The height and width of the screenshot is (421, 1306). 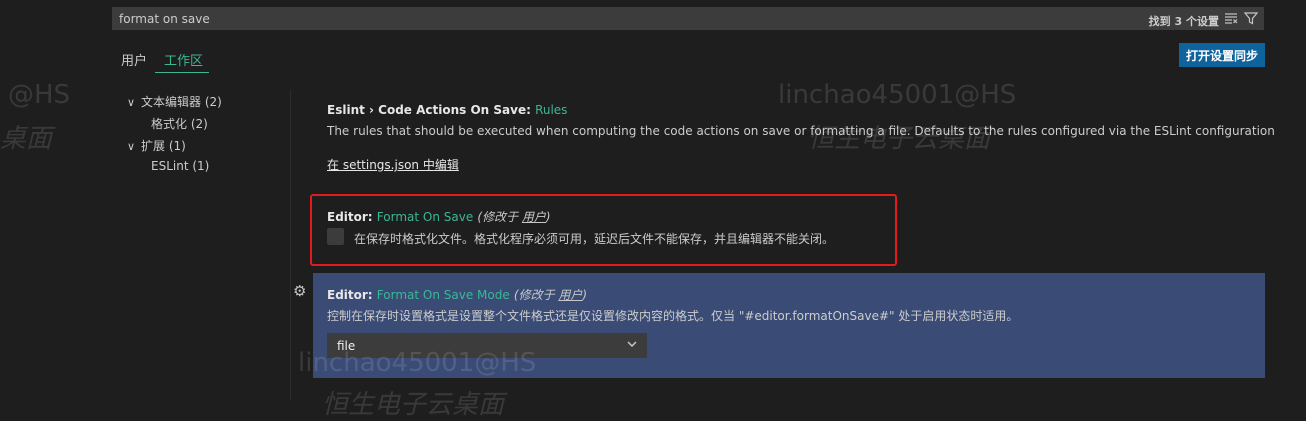 I want to click on setting-description-format-on-save: 在保存时格式化文件。格式化程序必须可用，延迟后文件不能保存，并且编辑器不能关闭。, so click(x=594, y=239).